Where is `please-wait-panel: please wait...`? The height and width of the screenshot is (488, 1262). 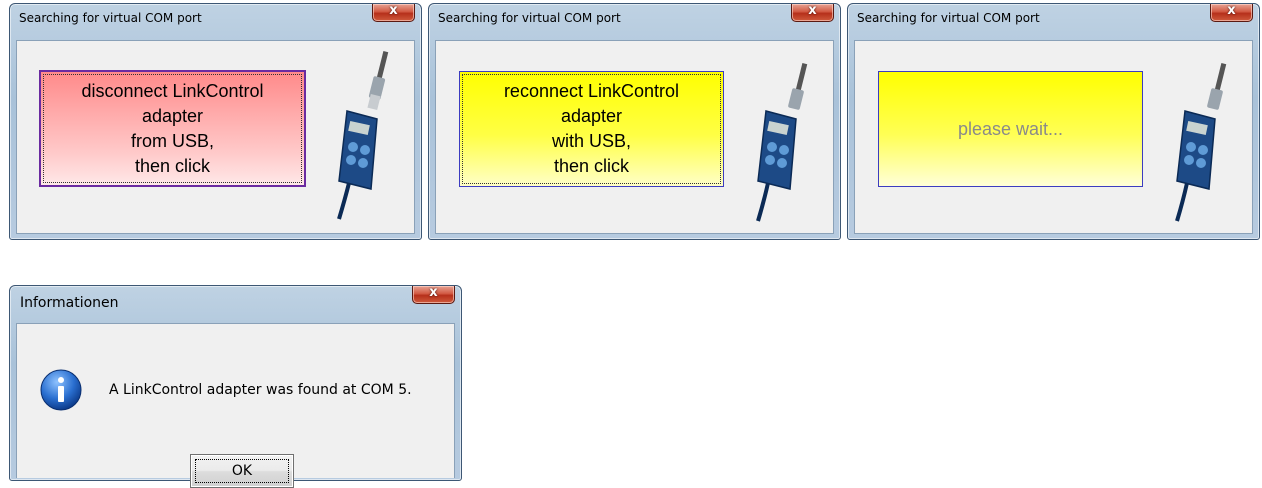
please-wait-panel: please wait... is located at coordinates (1010, 129).